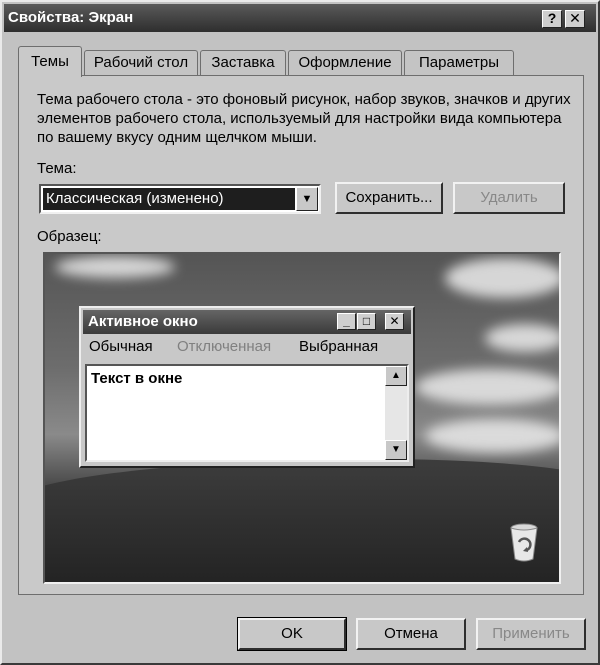 The image size is (600, 665). I want to click on help-button: ?, so click(552, 19).